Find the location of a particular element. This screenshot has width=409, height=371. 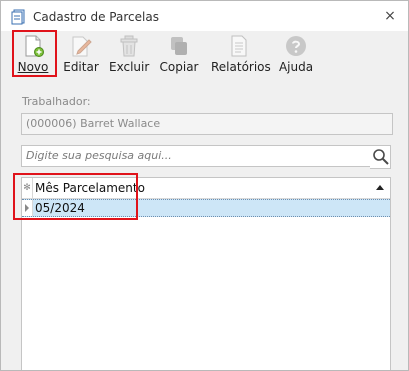

row-pointer-icon is located at coordinates (27, 208).